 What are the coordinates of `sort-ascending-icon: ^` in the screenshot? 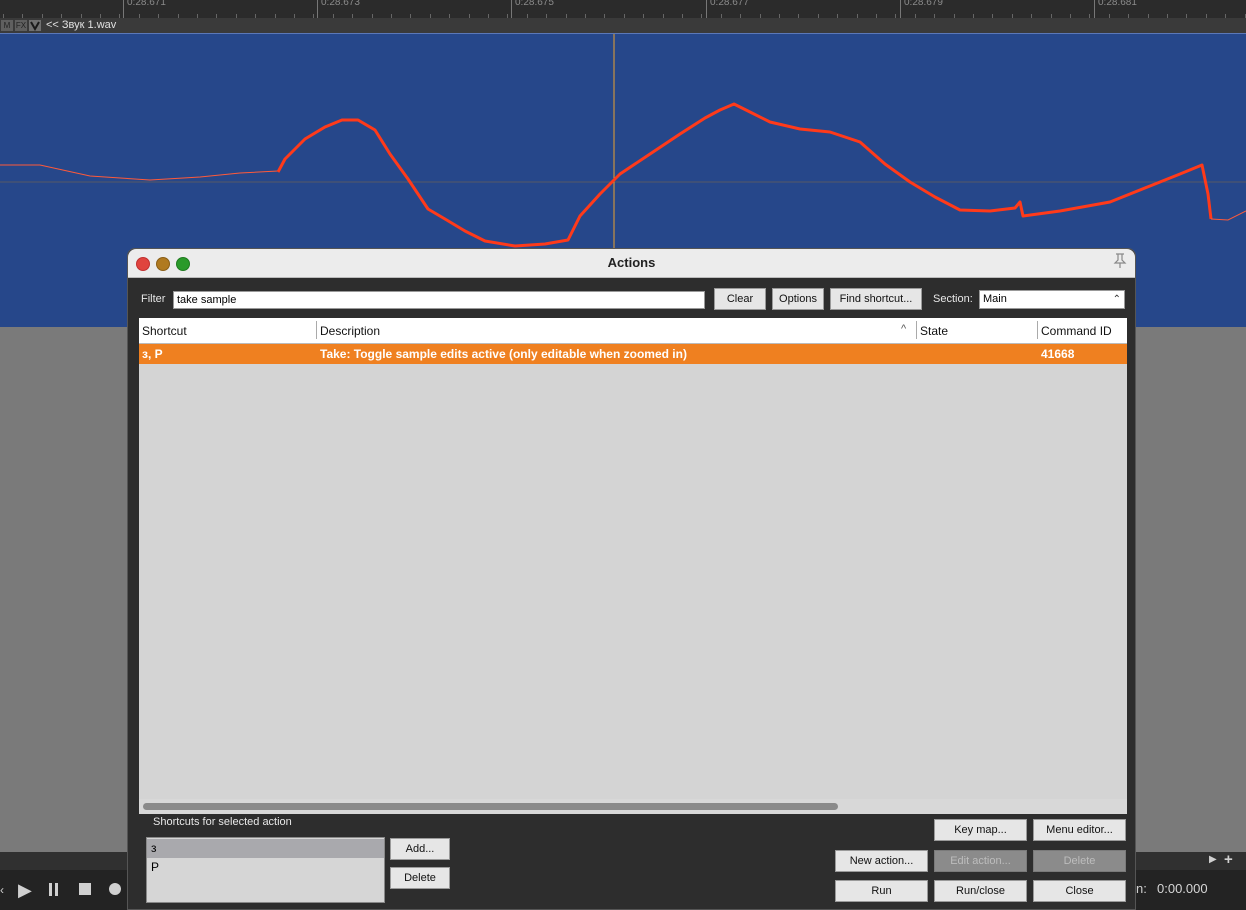 It's located at (904, 329).